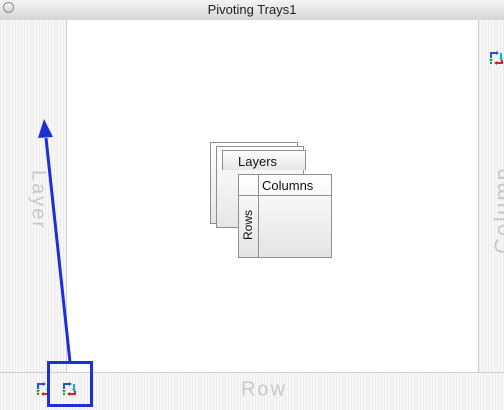  Describe the element at coordinates (264, 389) in the screenshot. I see `row-tray-label: Row` at that location.